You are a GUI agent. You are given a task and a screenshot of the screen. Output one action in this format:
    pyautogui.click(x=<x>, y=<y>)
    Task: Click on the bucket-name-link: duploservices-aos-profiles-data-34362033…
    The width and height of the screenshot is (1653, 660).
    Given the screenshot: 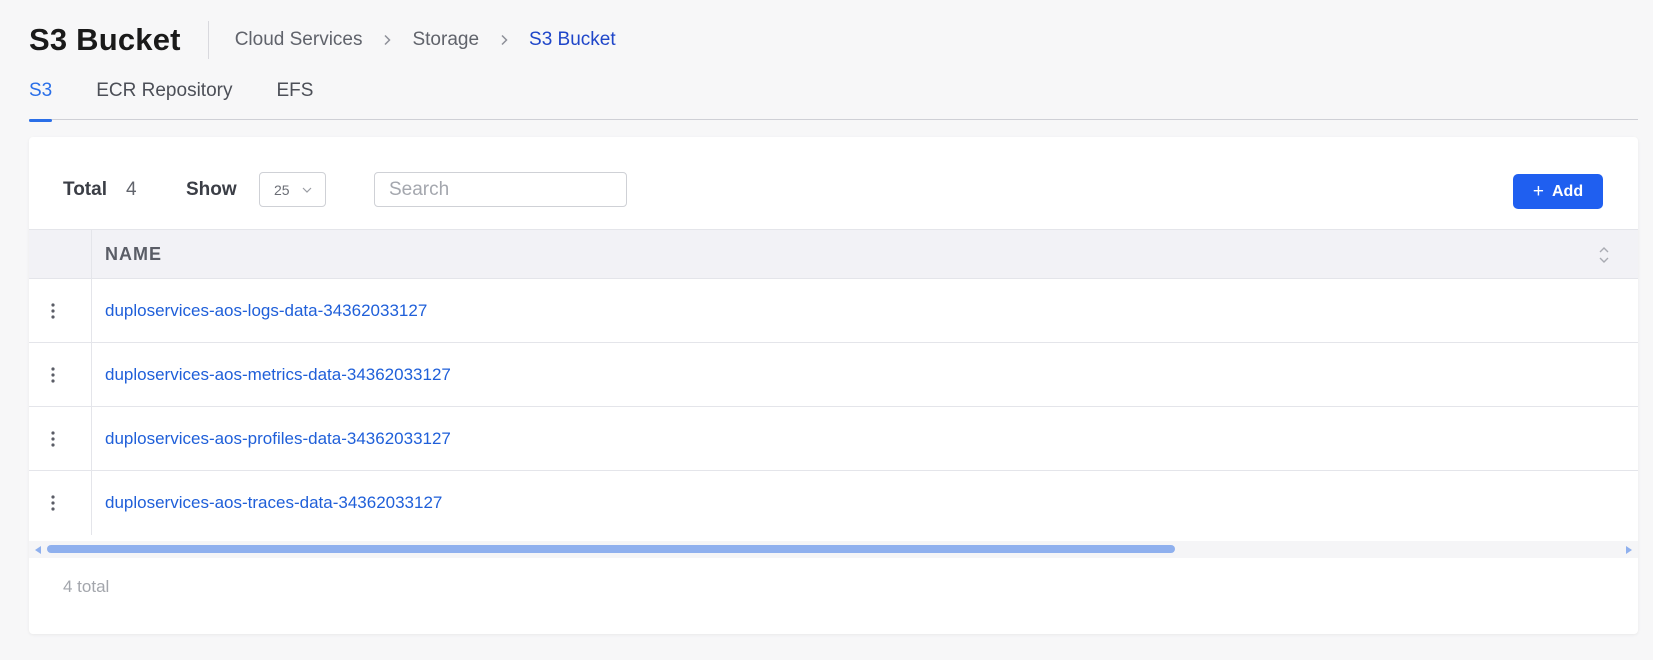 What is the action you would take?
    pyautogui.click(x=271, y=438)
    